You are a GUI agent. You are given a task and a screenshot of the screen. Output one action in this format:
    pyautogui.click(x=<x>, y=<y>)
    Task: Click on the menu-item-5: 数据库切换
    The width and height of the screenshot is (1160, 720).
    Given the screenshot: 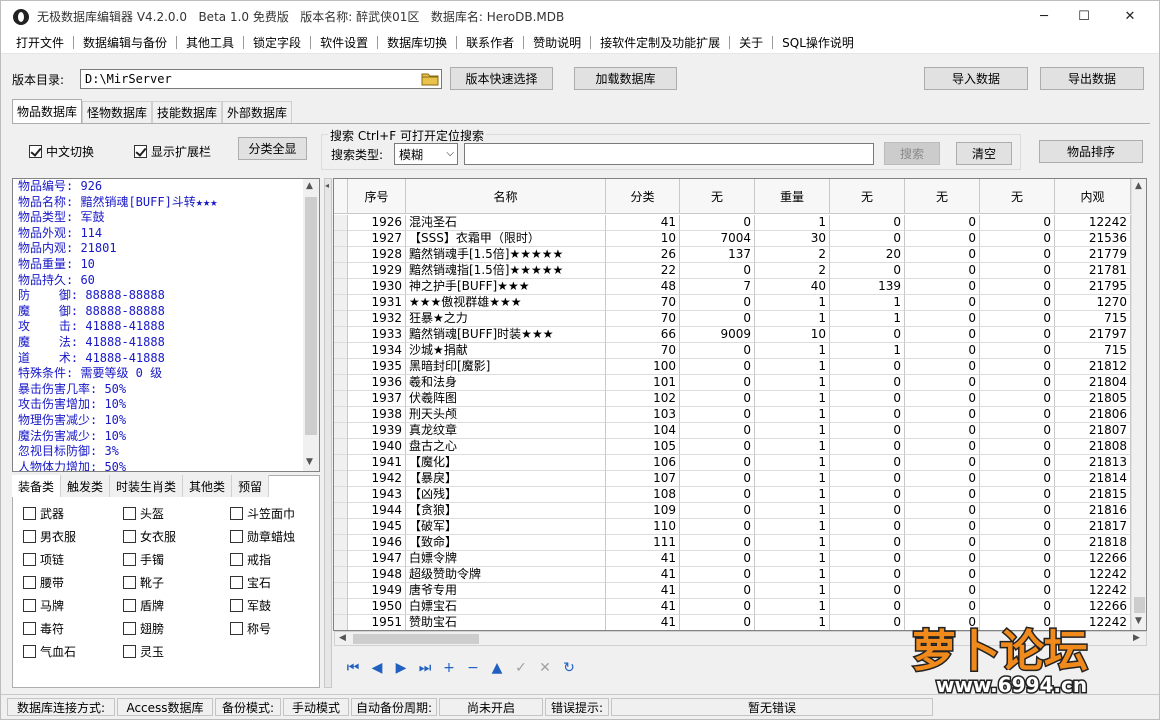 What is the action you would take?
    pyautogui.click(x=417, y=42)
    